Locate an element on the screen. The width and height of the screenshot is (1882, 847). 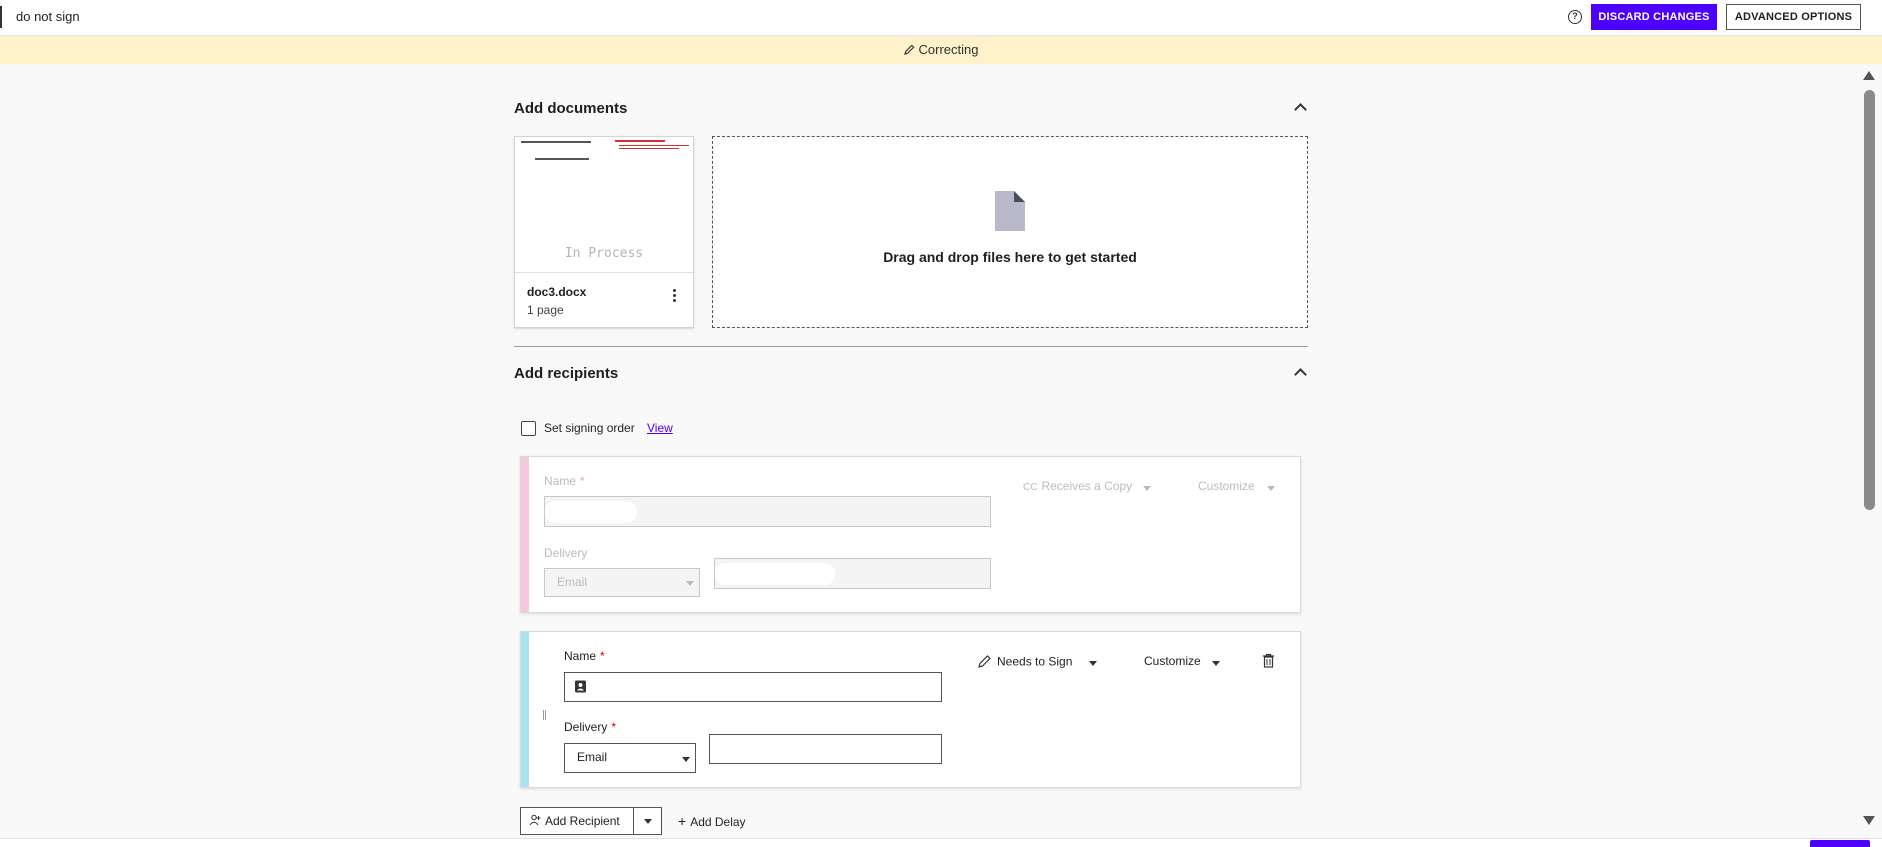
advanced-options-button: ADVANCED OPTIONS is located at coordinates (1793, 17).